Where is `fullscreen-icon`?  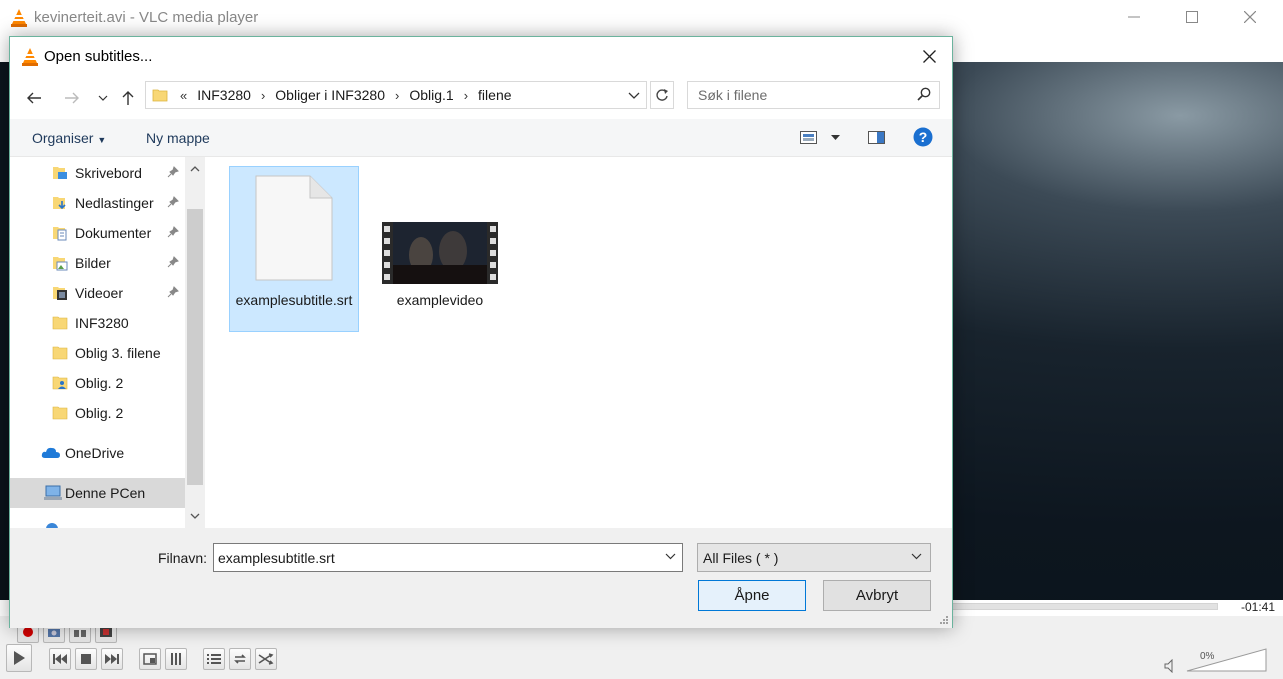
fullscreen-icon is located at coordinates (150, 659).